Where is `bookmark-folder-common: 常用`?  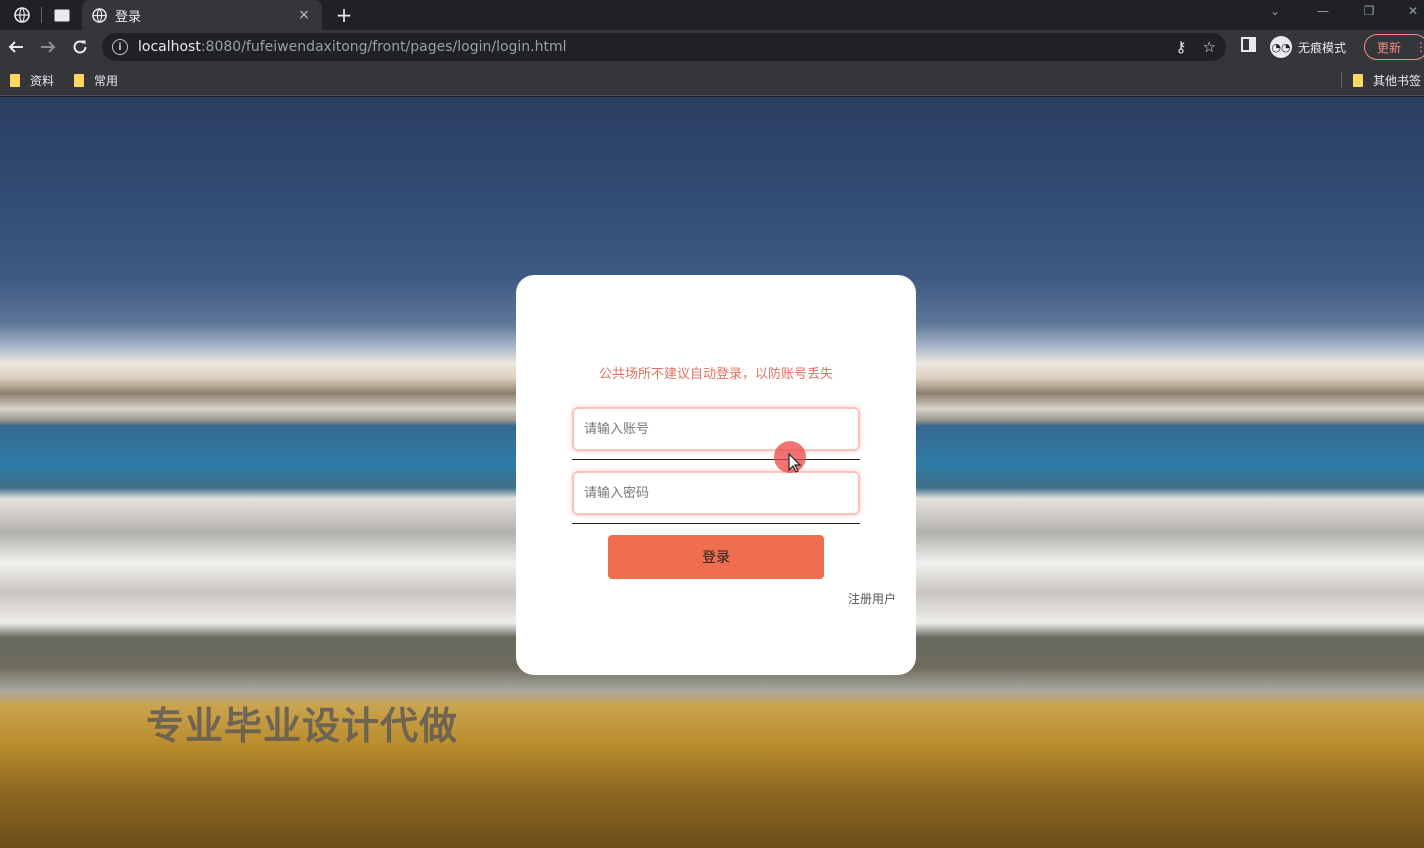
bookmark-folder-common: 常用 is located at coordinates (96, 80).